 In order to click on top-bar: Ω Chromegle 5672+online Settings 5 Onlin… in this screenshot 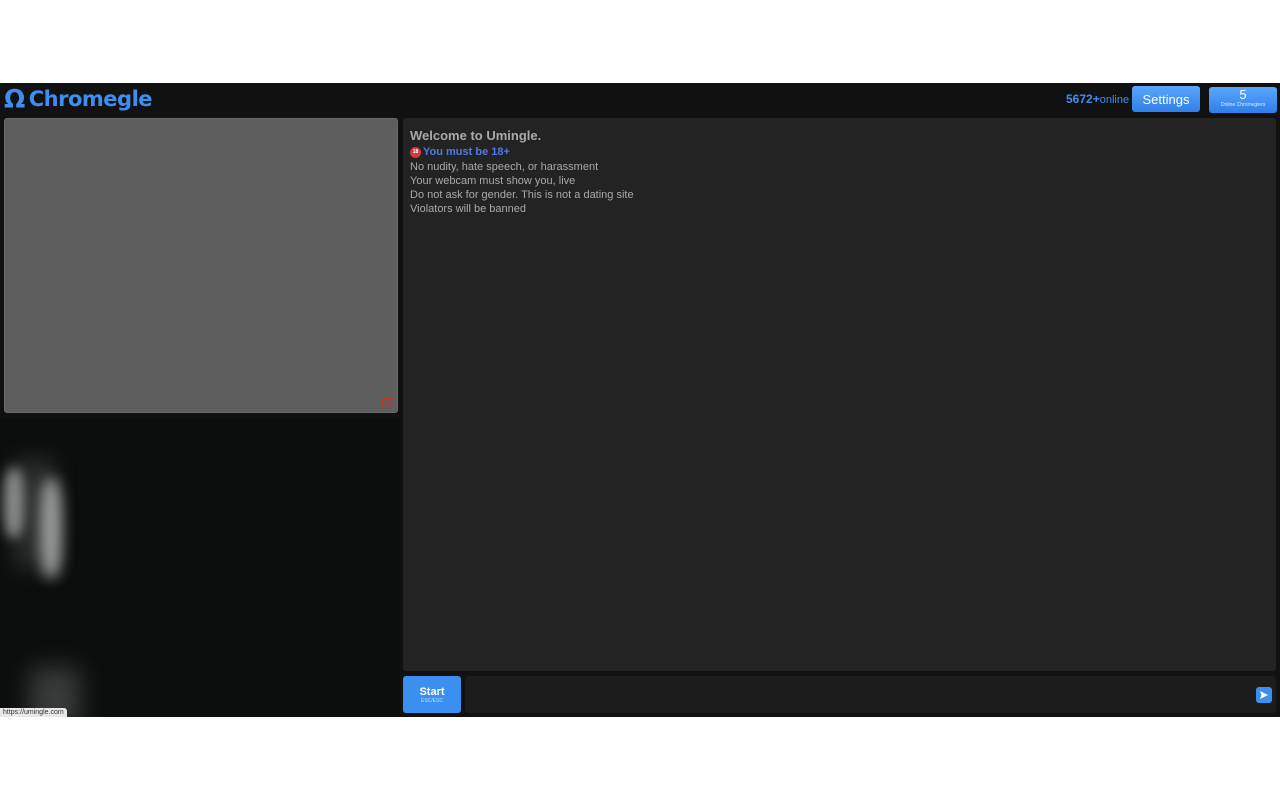, I will do `click(640, 100)`.